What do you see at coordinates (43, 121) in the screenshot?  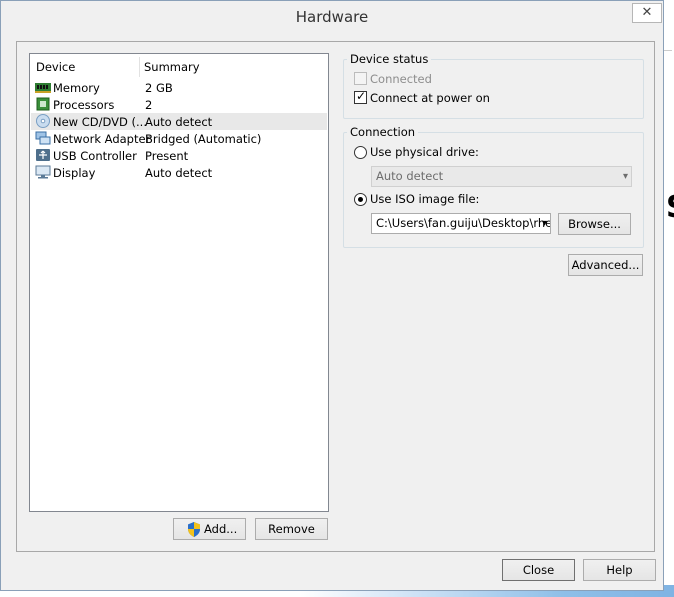 I see `cd-dvd-icon` at bounding box center [43, 121].